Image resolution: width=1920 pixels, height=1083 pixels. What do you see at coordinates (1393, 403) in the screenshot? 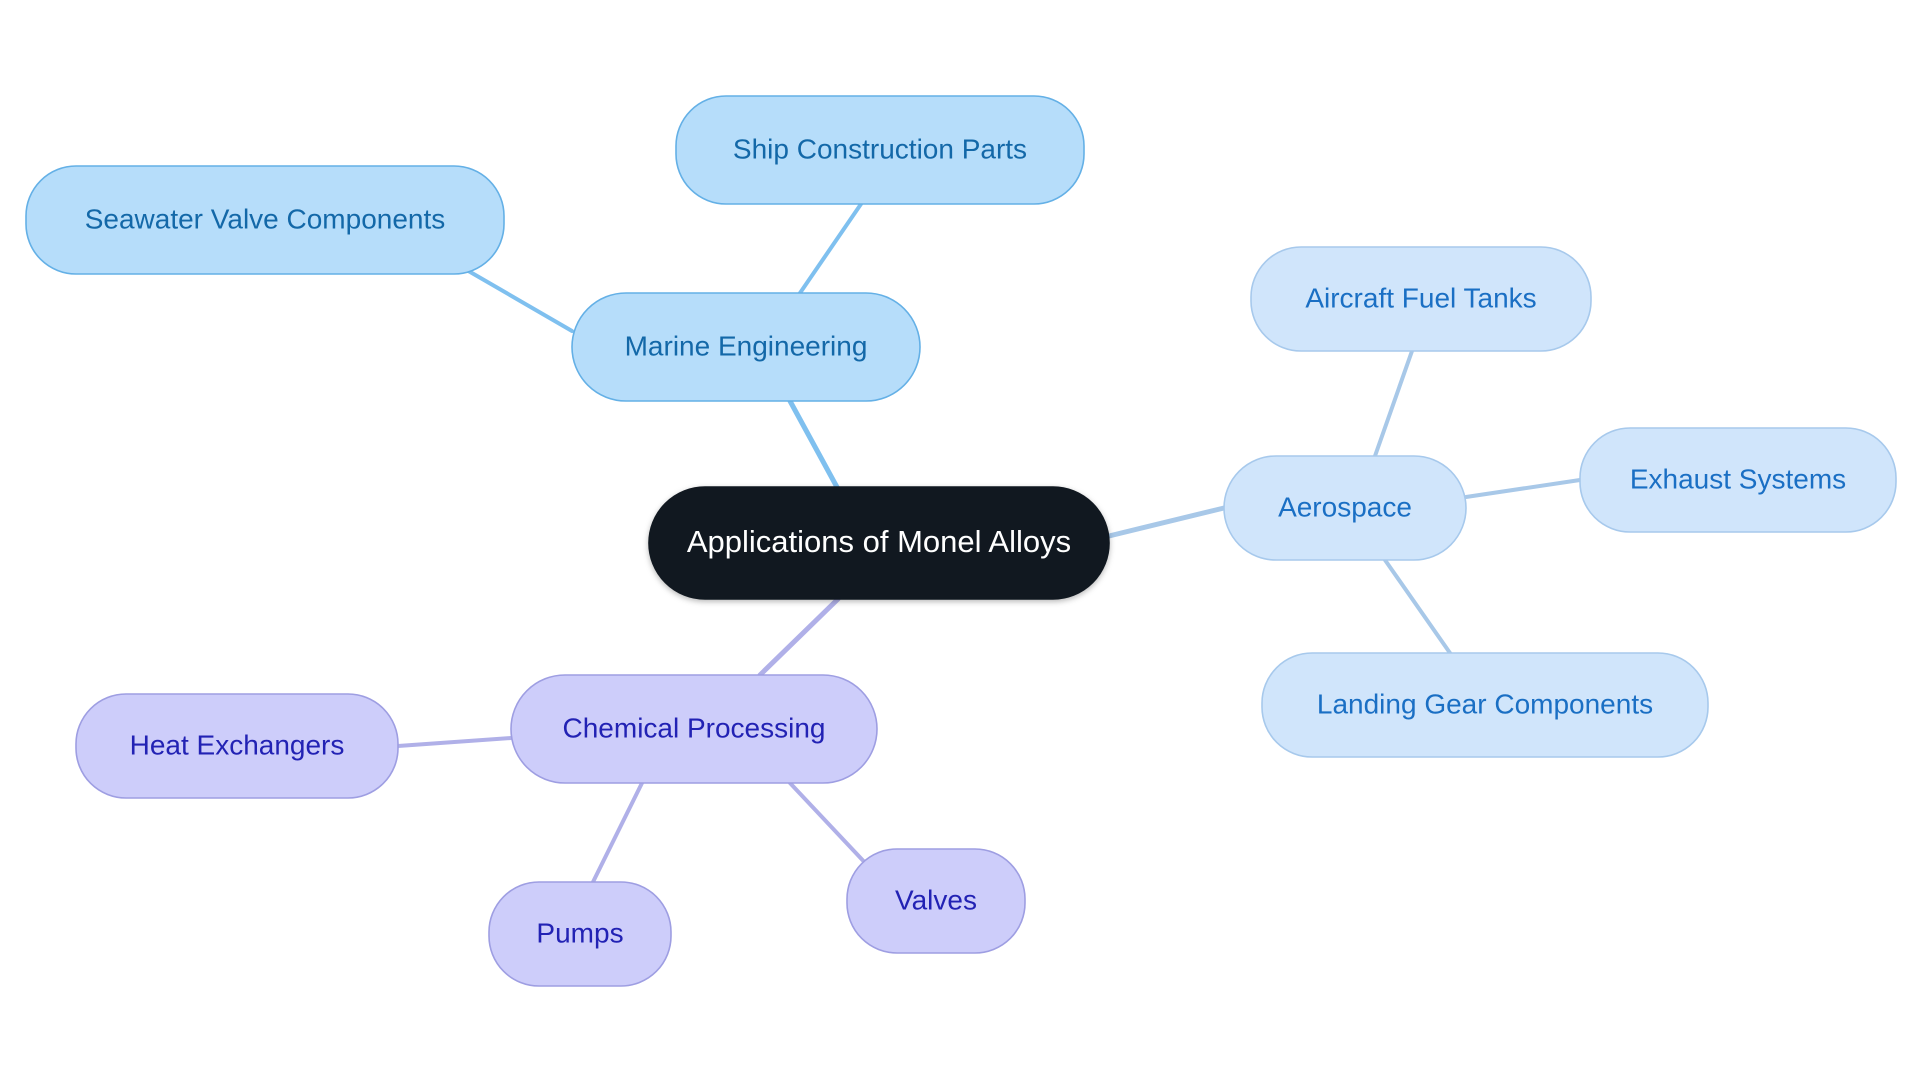
I see `edge-aerospace-fuel` at bounding box center [1393, 403].